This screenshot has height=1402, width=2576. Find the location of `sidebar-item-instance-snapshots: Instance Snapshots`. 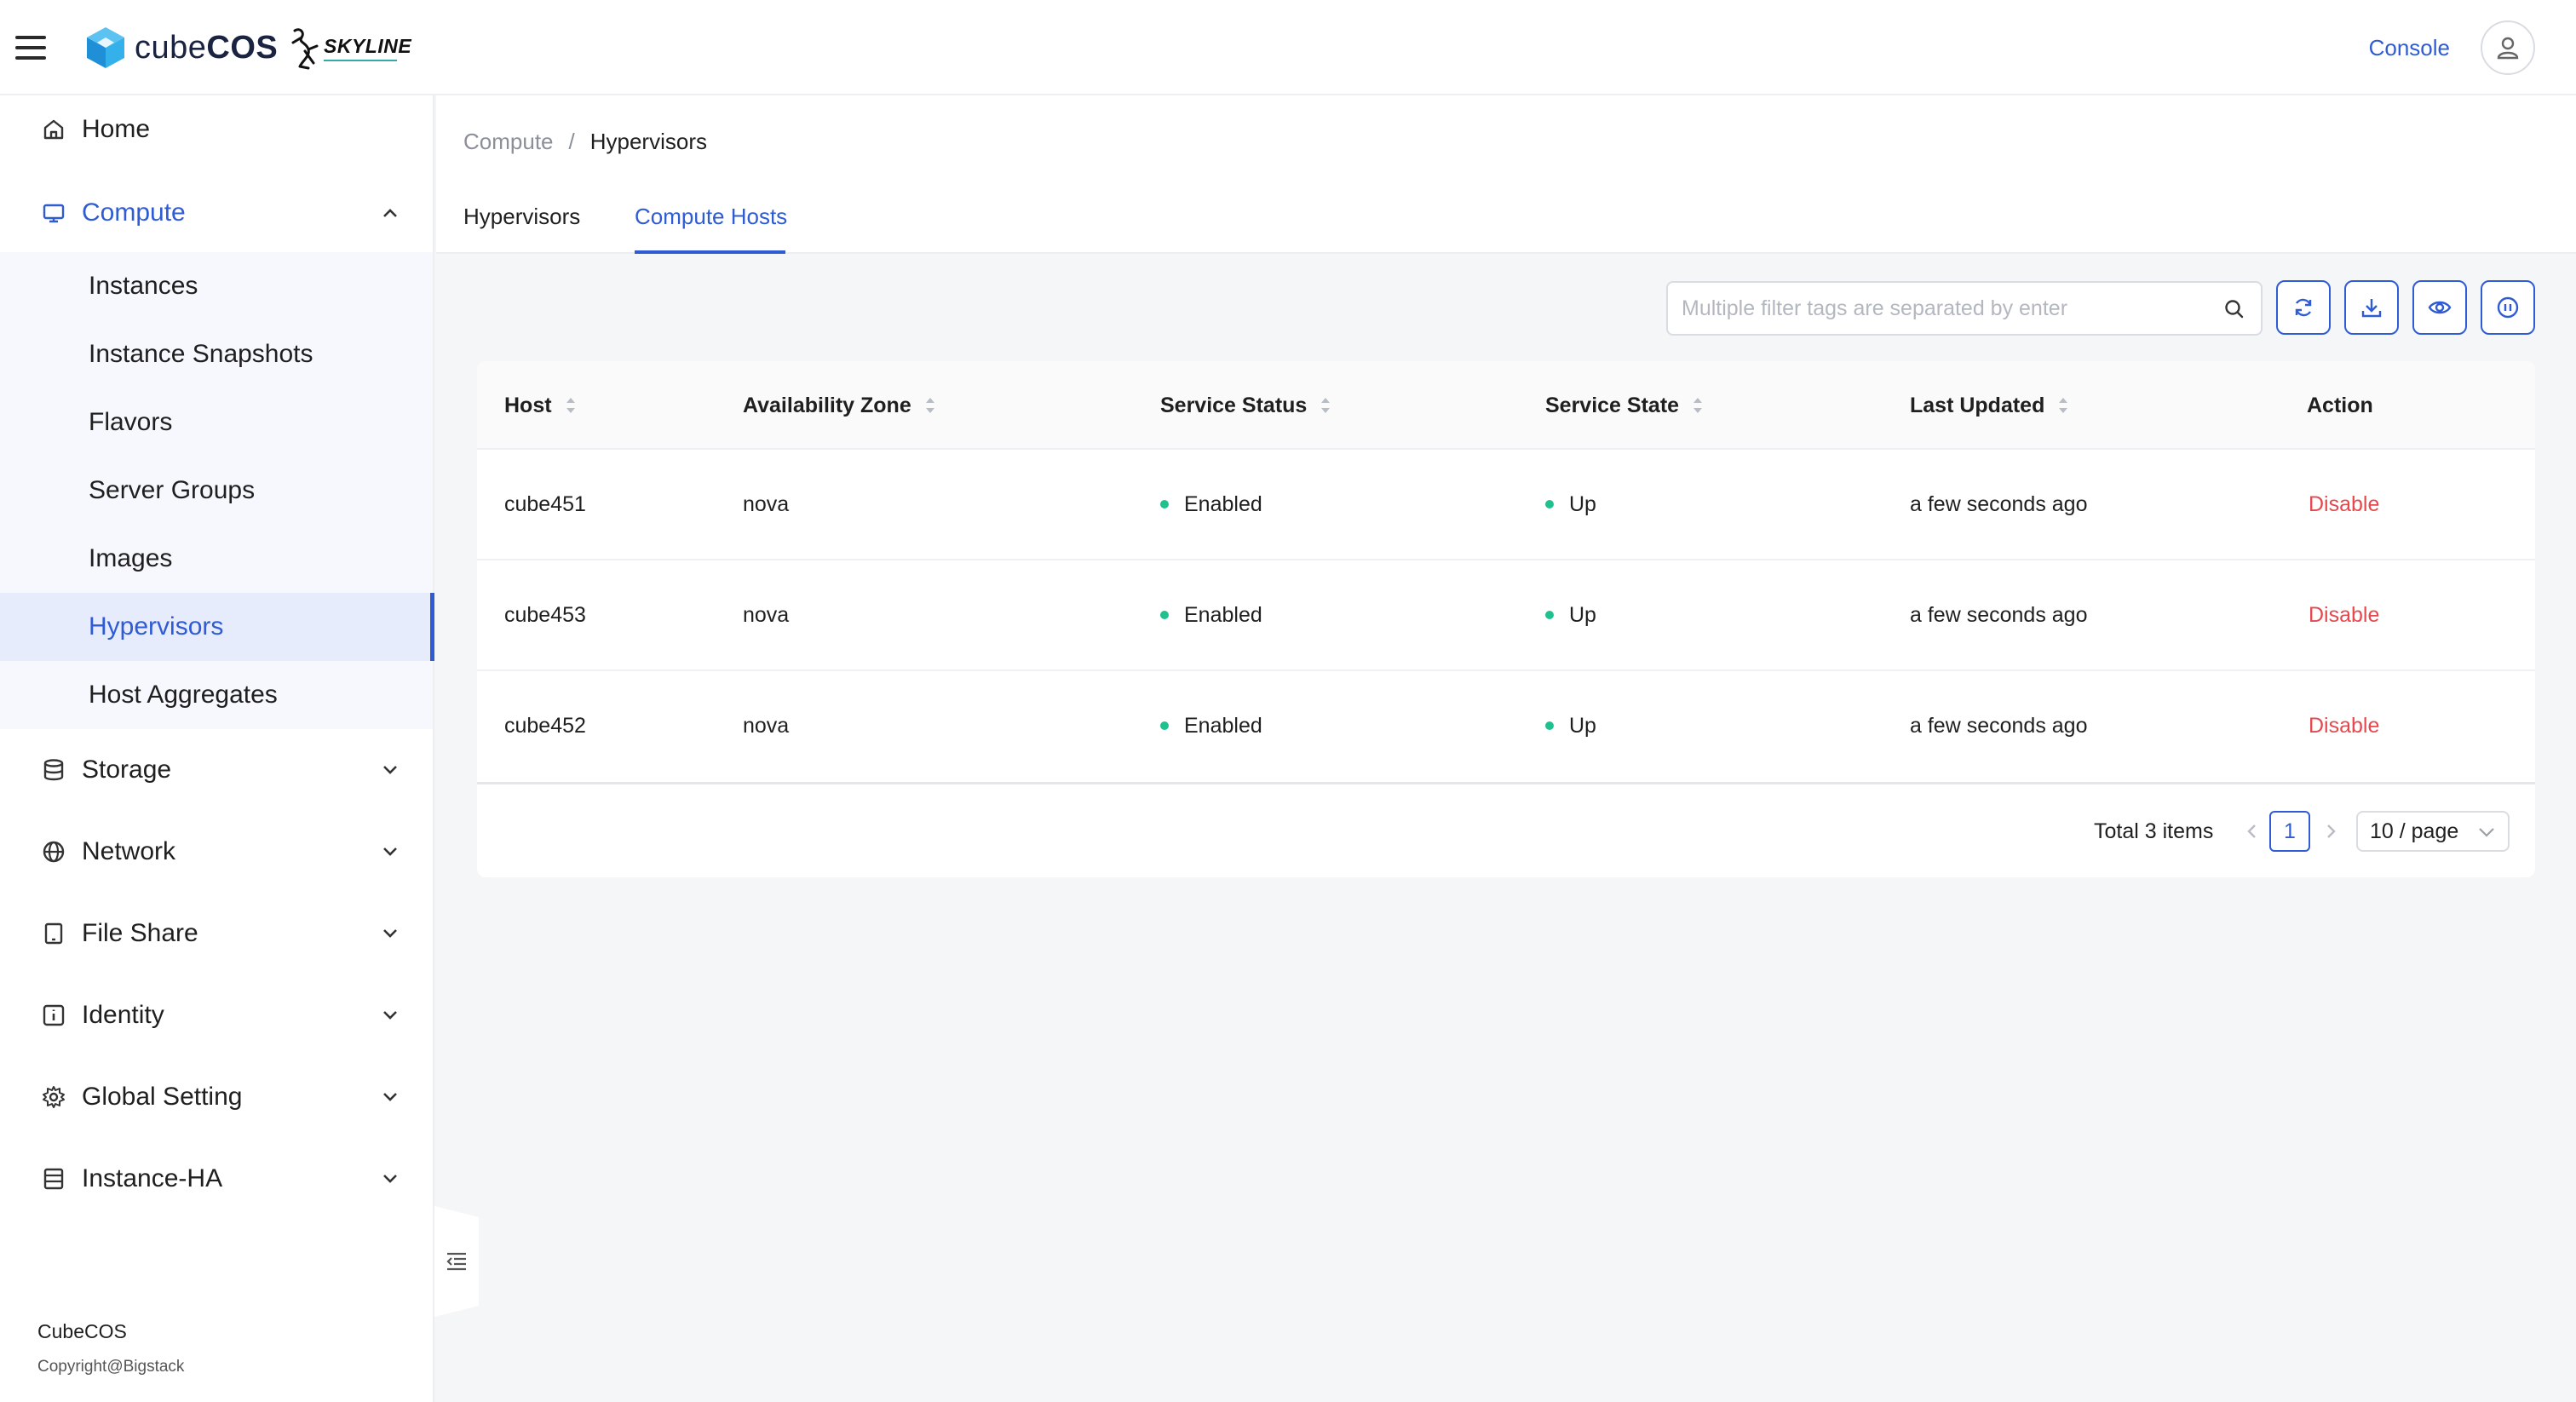

sidebar-item-instance-snapshots: Instance Snapshots is located at coordinates (217, 354).